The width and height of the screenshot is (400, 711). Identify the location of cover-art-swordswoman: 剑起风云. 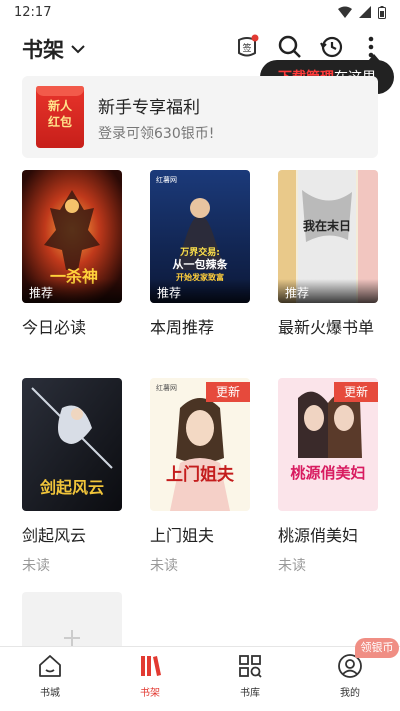
(72, 444).